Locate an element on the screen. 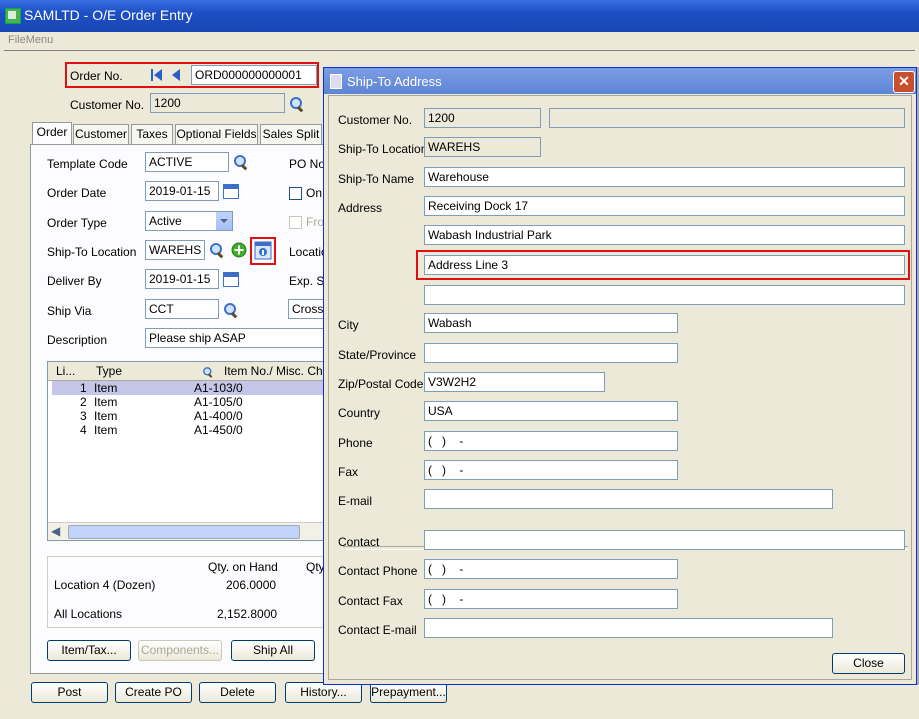 The image size is (919, 719). order-type-select: Active is located at coordinates (189, 221).